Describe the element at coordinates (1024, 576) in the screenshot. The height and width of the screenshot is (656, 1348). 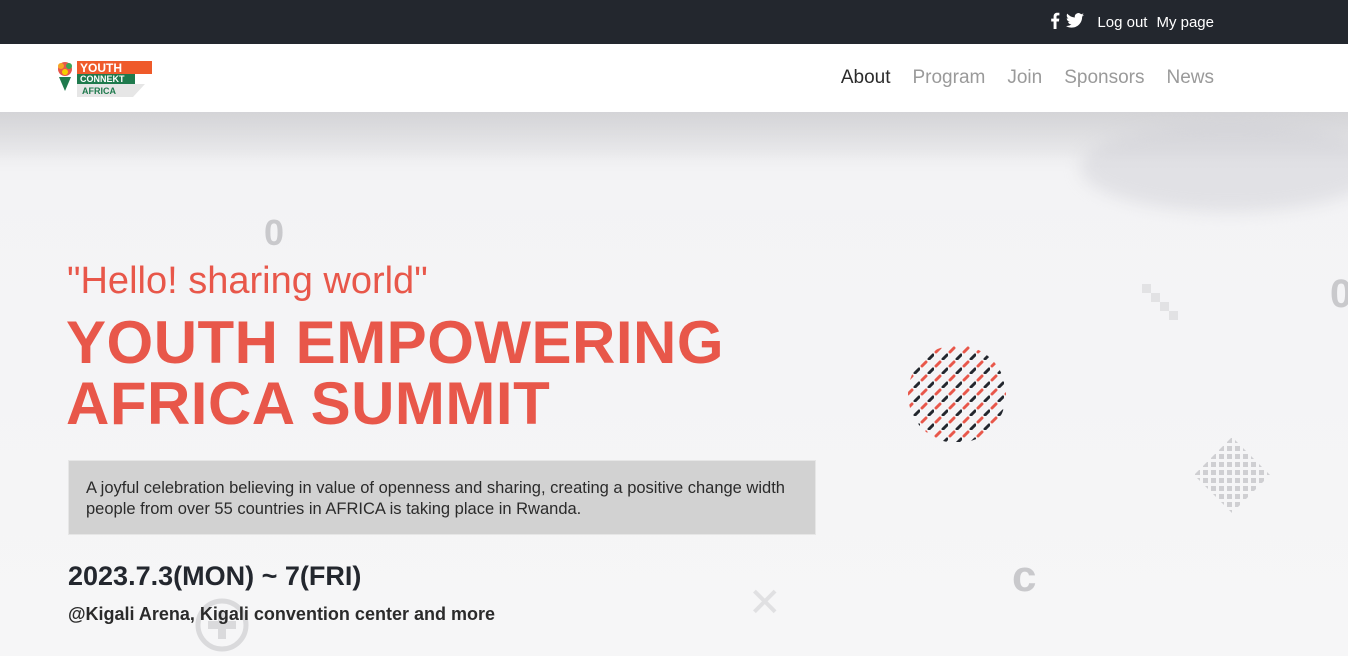
I see `deco-c-shape: c` at that location.